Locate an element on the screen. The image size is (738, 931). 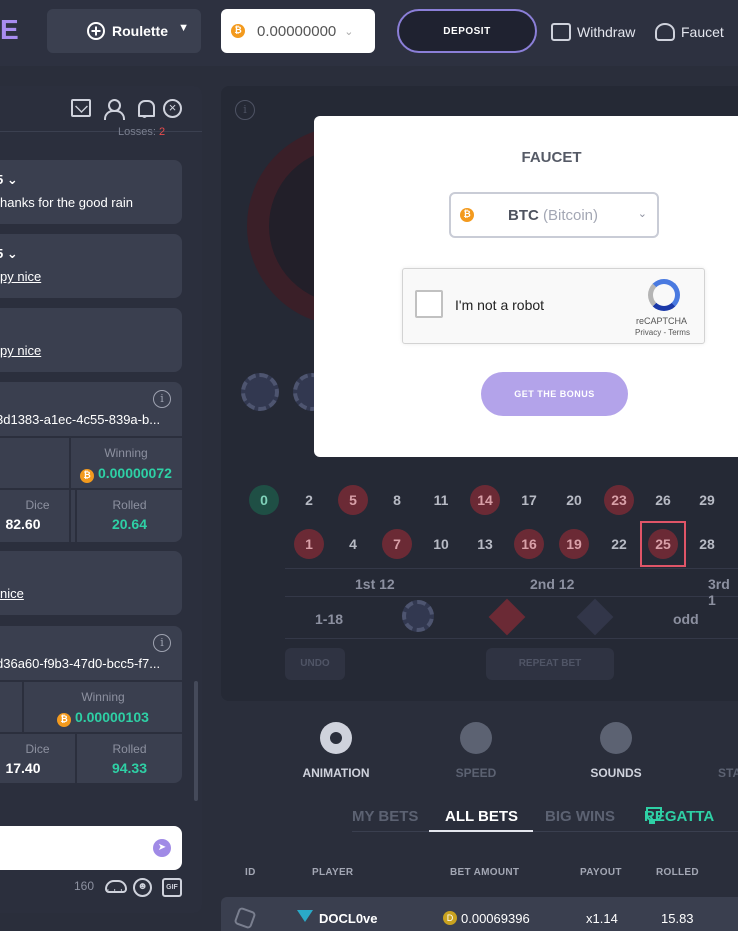
dozen-2: 2nd 12 is located at coordinates (552, 584).